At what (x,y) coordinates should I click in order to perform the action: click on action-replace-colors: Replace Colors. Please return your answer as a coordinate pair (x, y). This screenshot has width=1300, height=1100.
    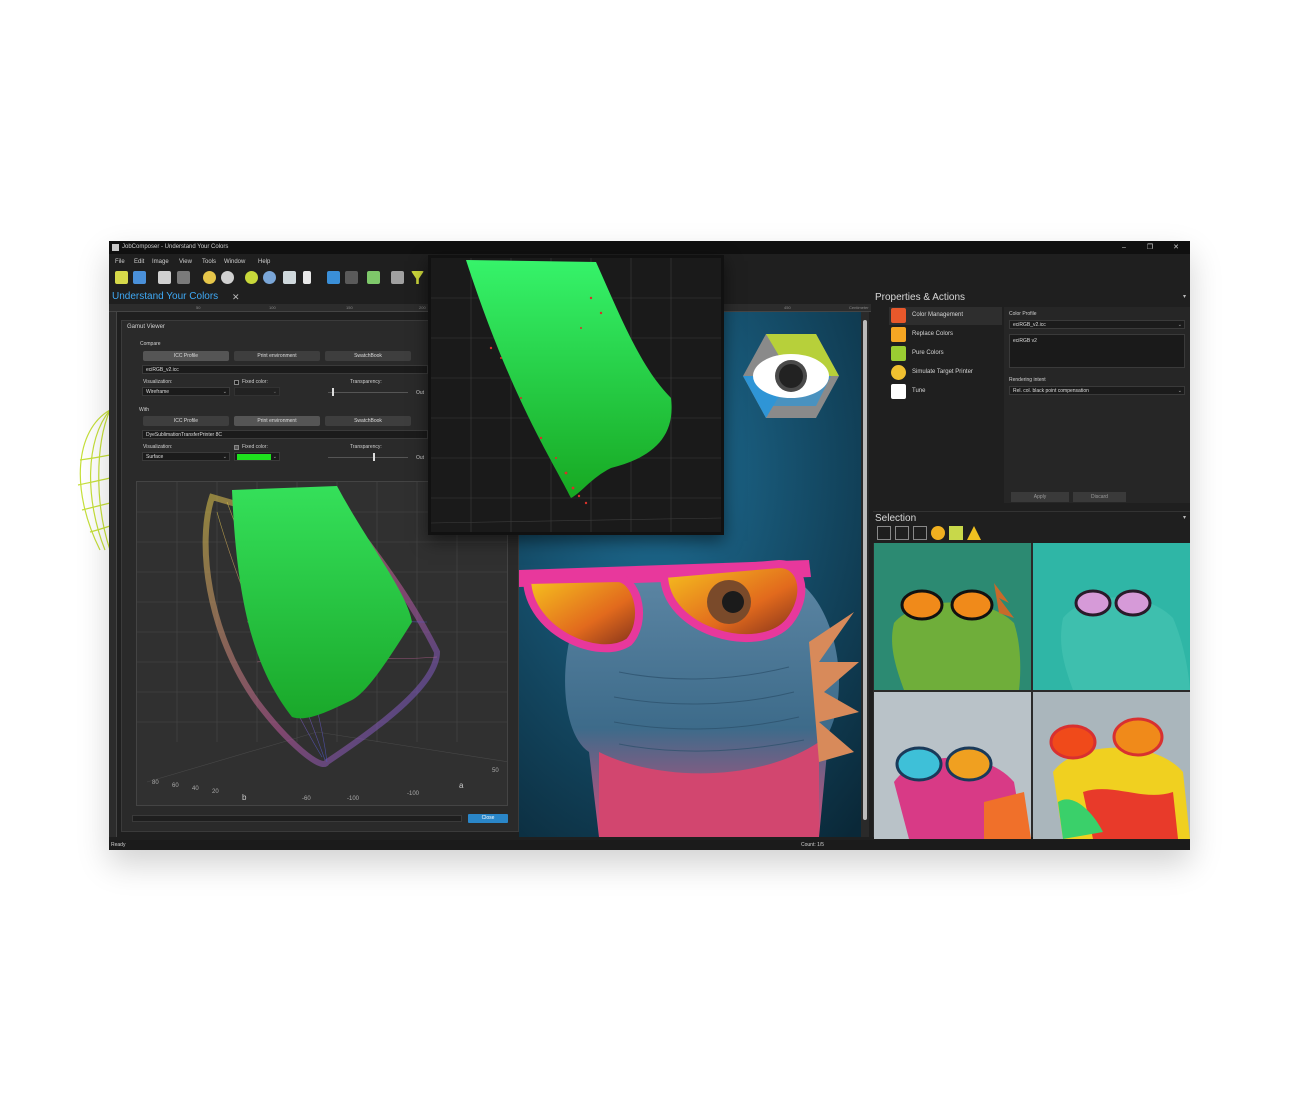
    Looking at the image, I should click on (945, 335).